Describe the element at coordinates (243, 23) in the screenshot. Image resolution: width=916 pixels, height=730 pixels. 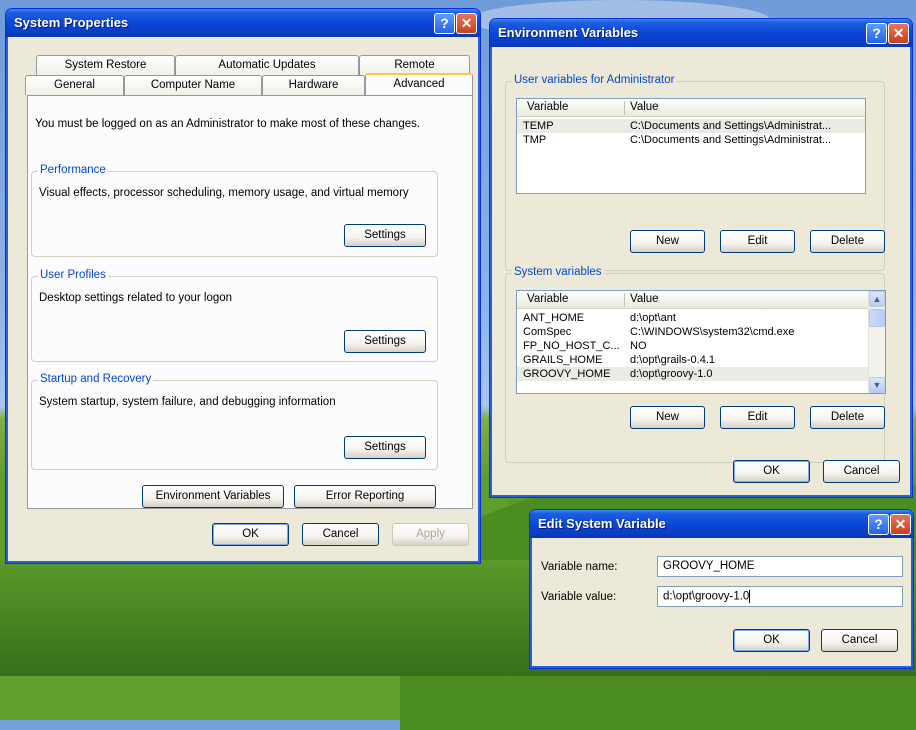
I see `system-properties-titlebar: System Properties` at that location.